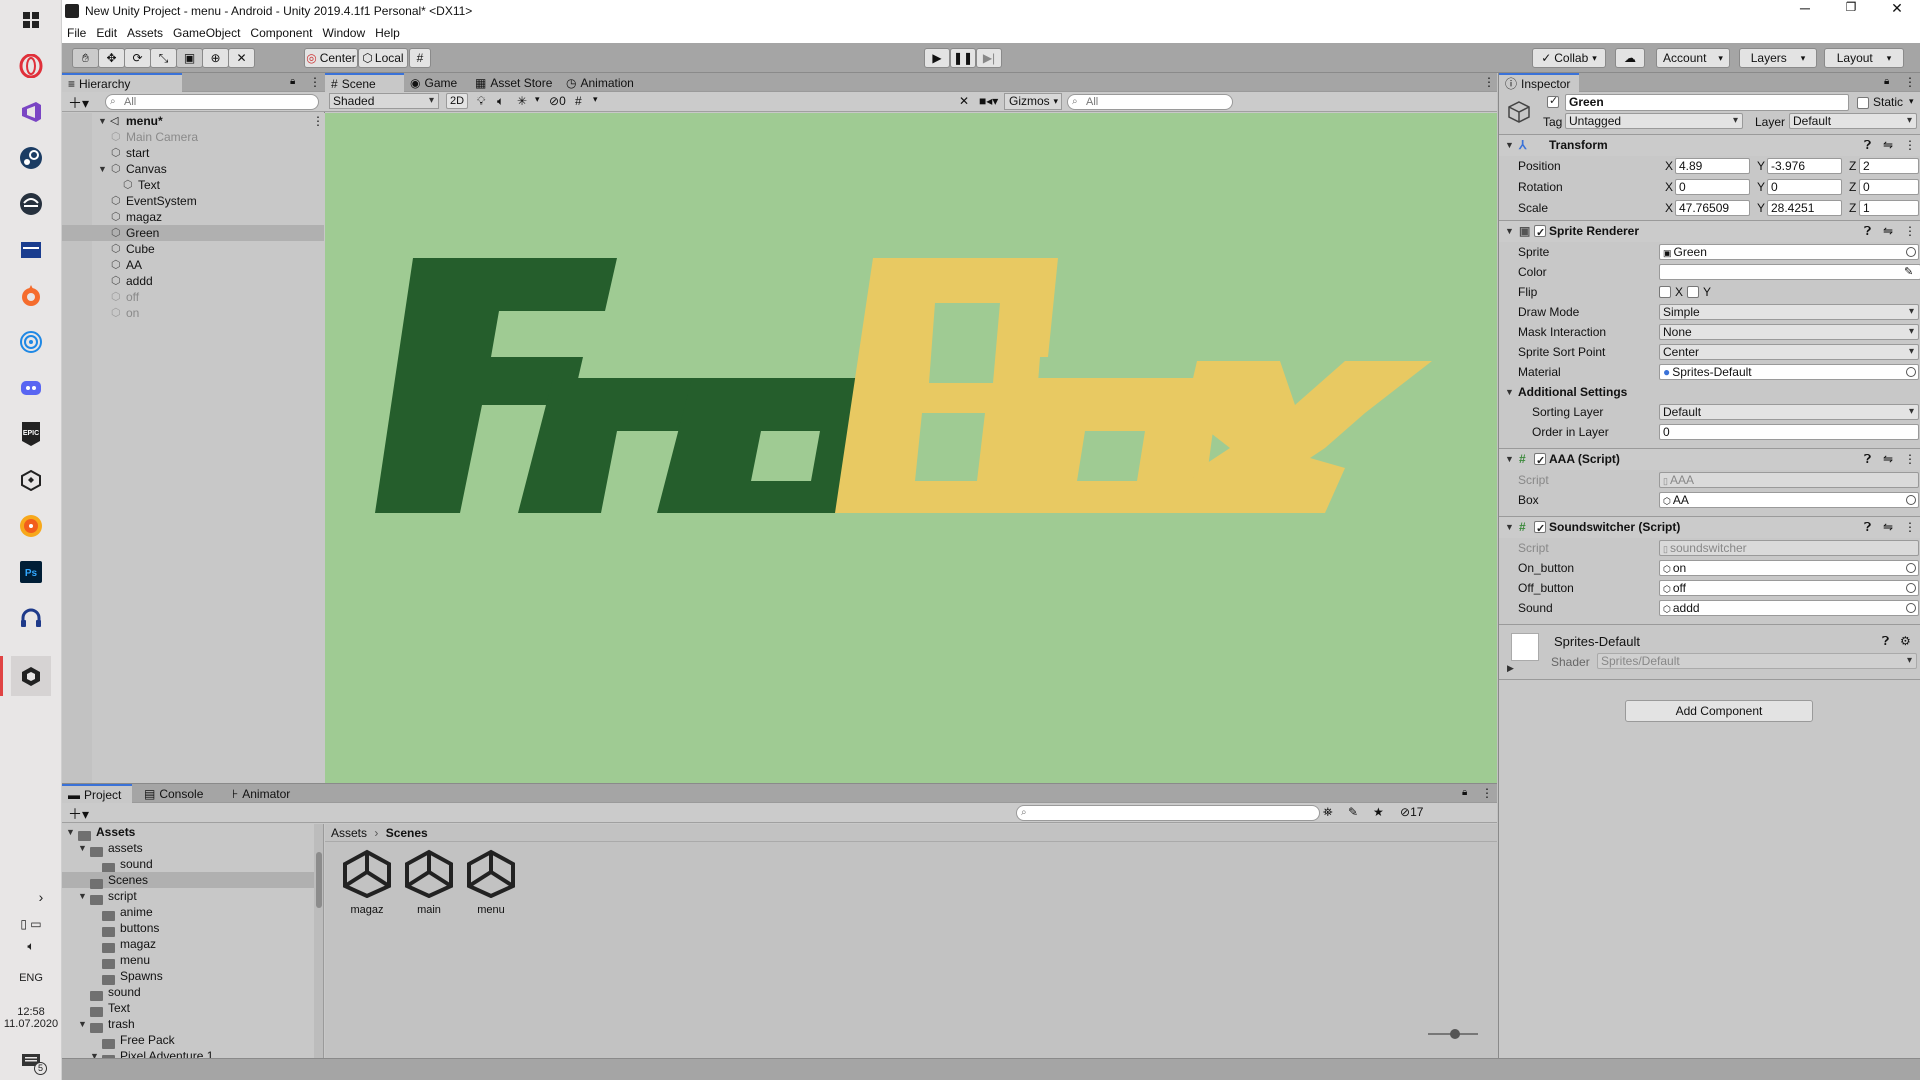 The height and width of the screenshot is (1080, 1920). What do you see at coordinates (1712, 187) in the screenshot?
I see `rotation-x-input: 0` at bounding box center [1712, 187].